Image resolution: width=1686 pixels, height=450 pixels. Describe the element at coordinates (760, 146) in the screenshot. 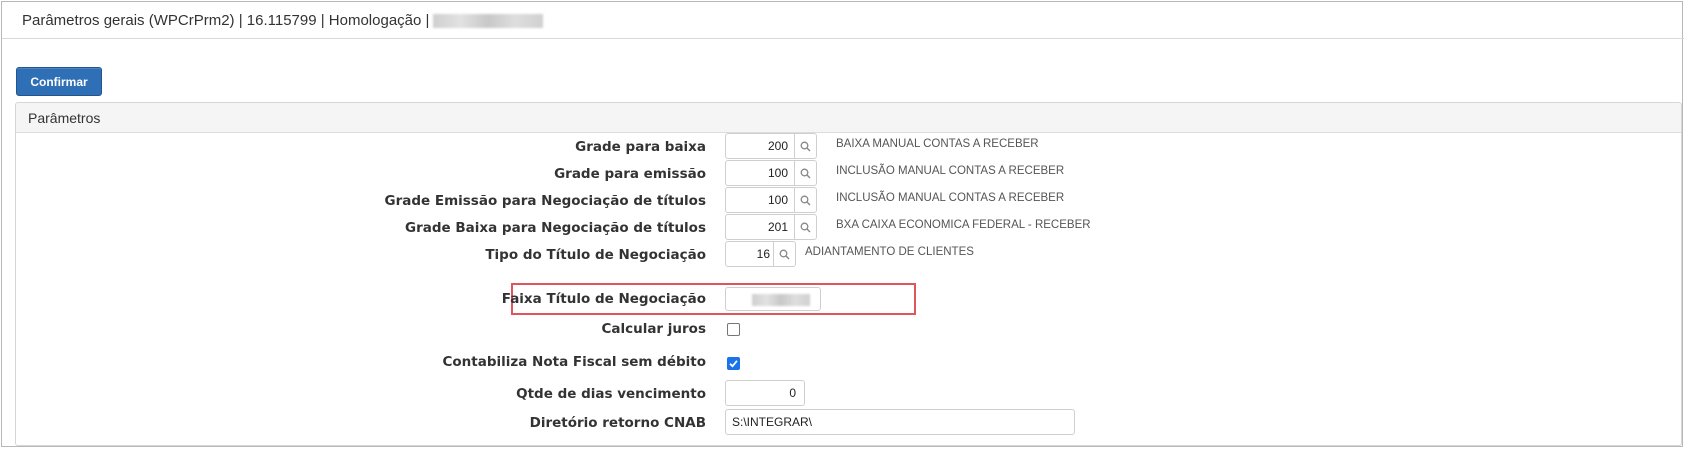

I see `grade-baixa-input` at that location.